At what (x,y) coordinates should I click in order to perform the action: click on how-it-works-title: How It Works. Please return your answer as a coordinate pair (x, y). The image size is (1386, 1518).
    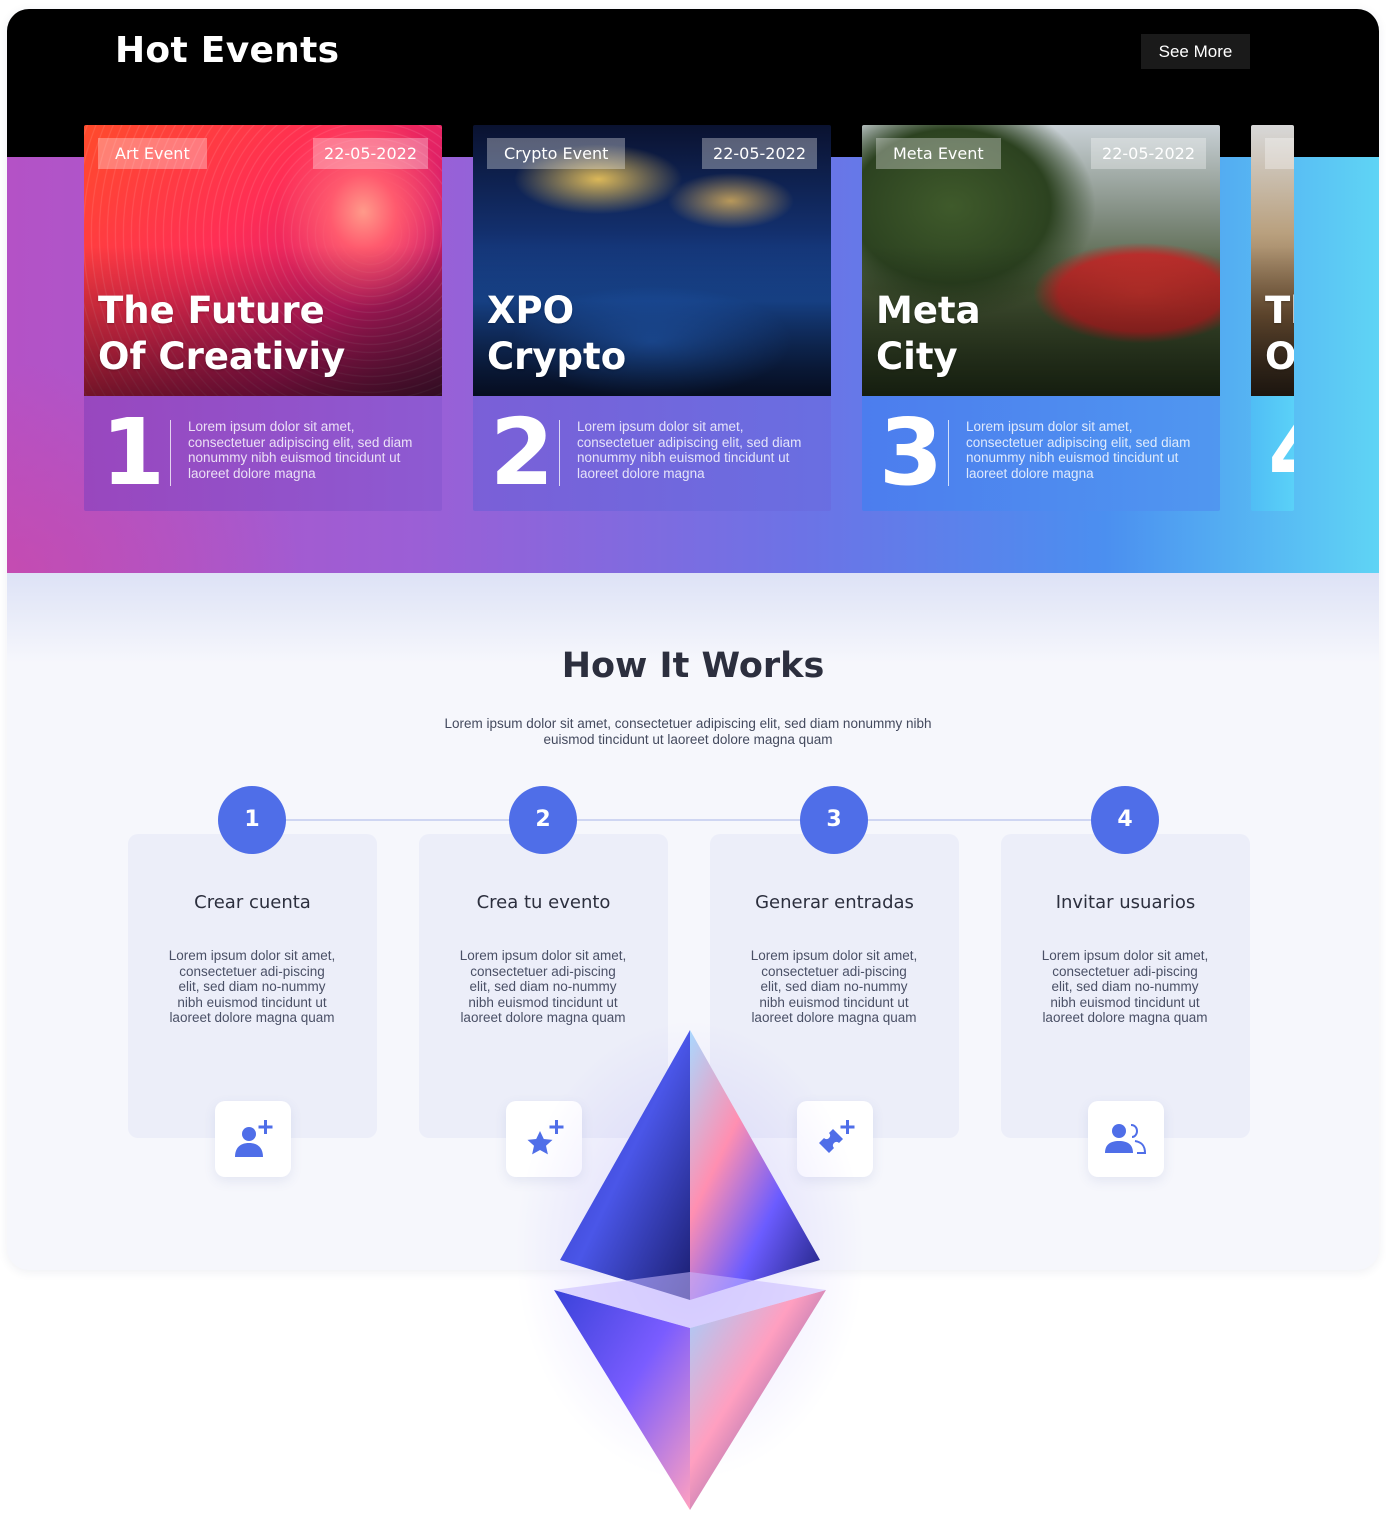
    Looking at the image, I should click on (693, 666).